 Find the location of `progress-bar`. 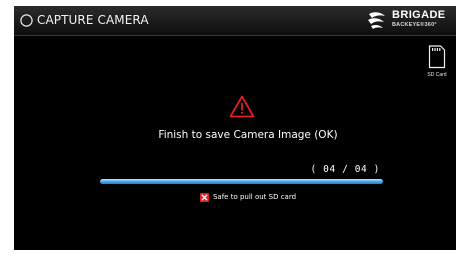

progress-bar is located at coordinates (241, 181).